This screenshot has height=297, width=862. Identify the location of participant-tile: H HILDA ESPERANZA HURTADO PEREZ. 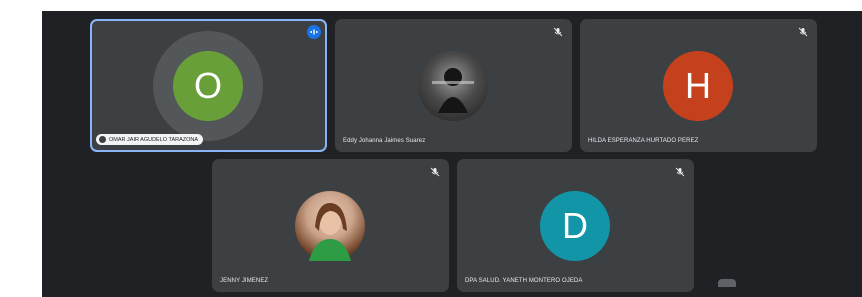
(698, 85).